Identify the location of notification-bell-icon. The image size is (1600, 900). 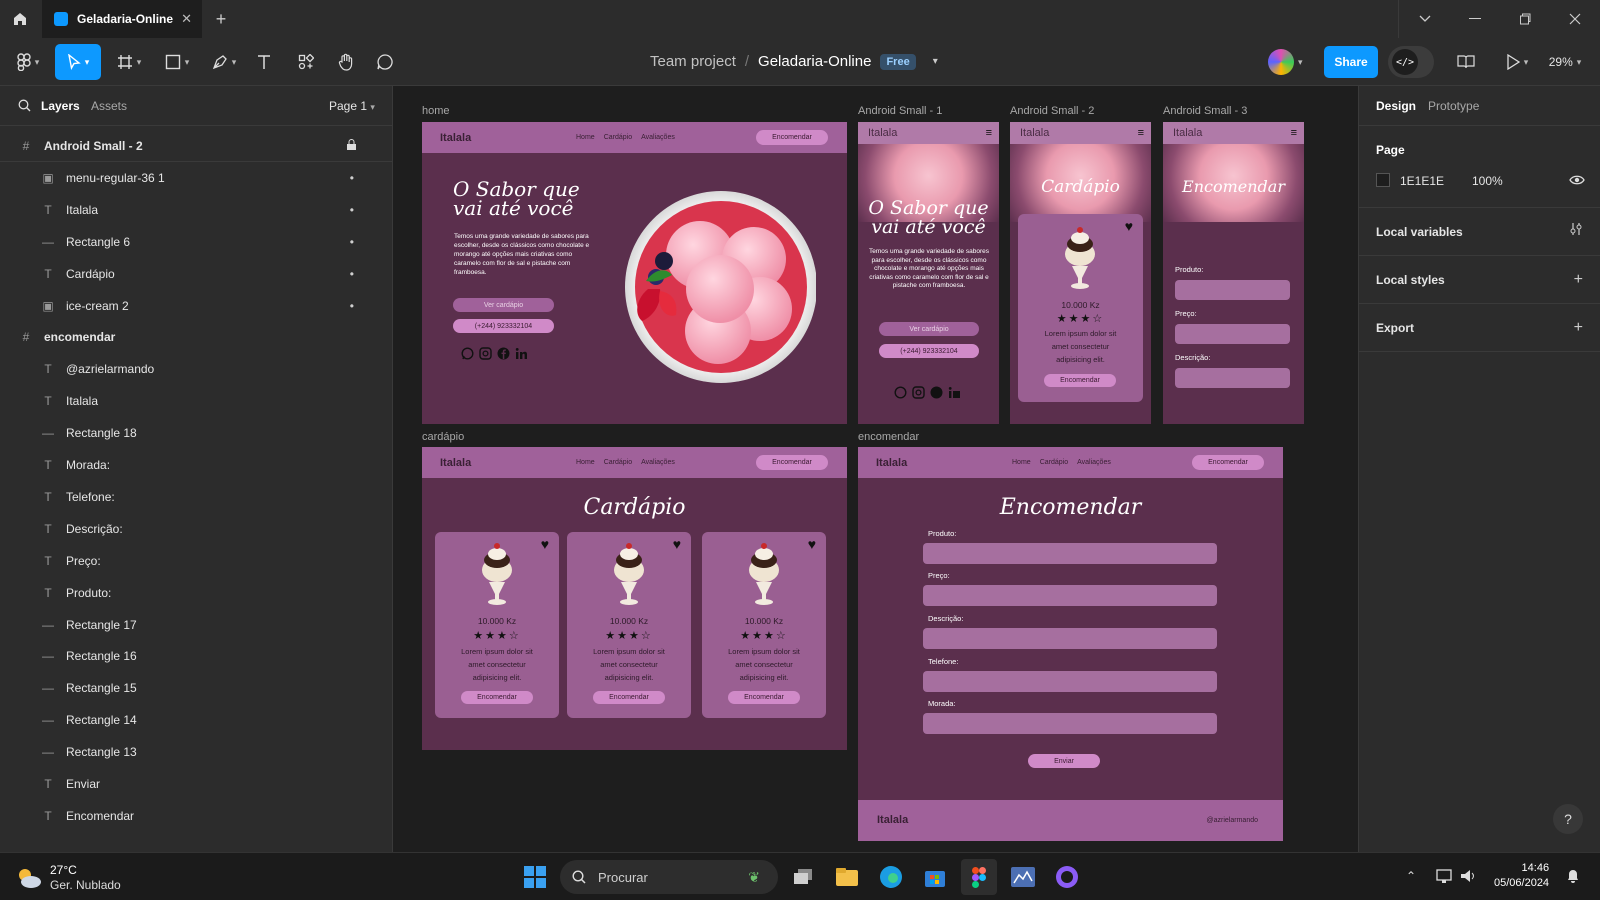
(1573, 878).